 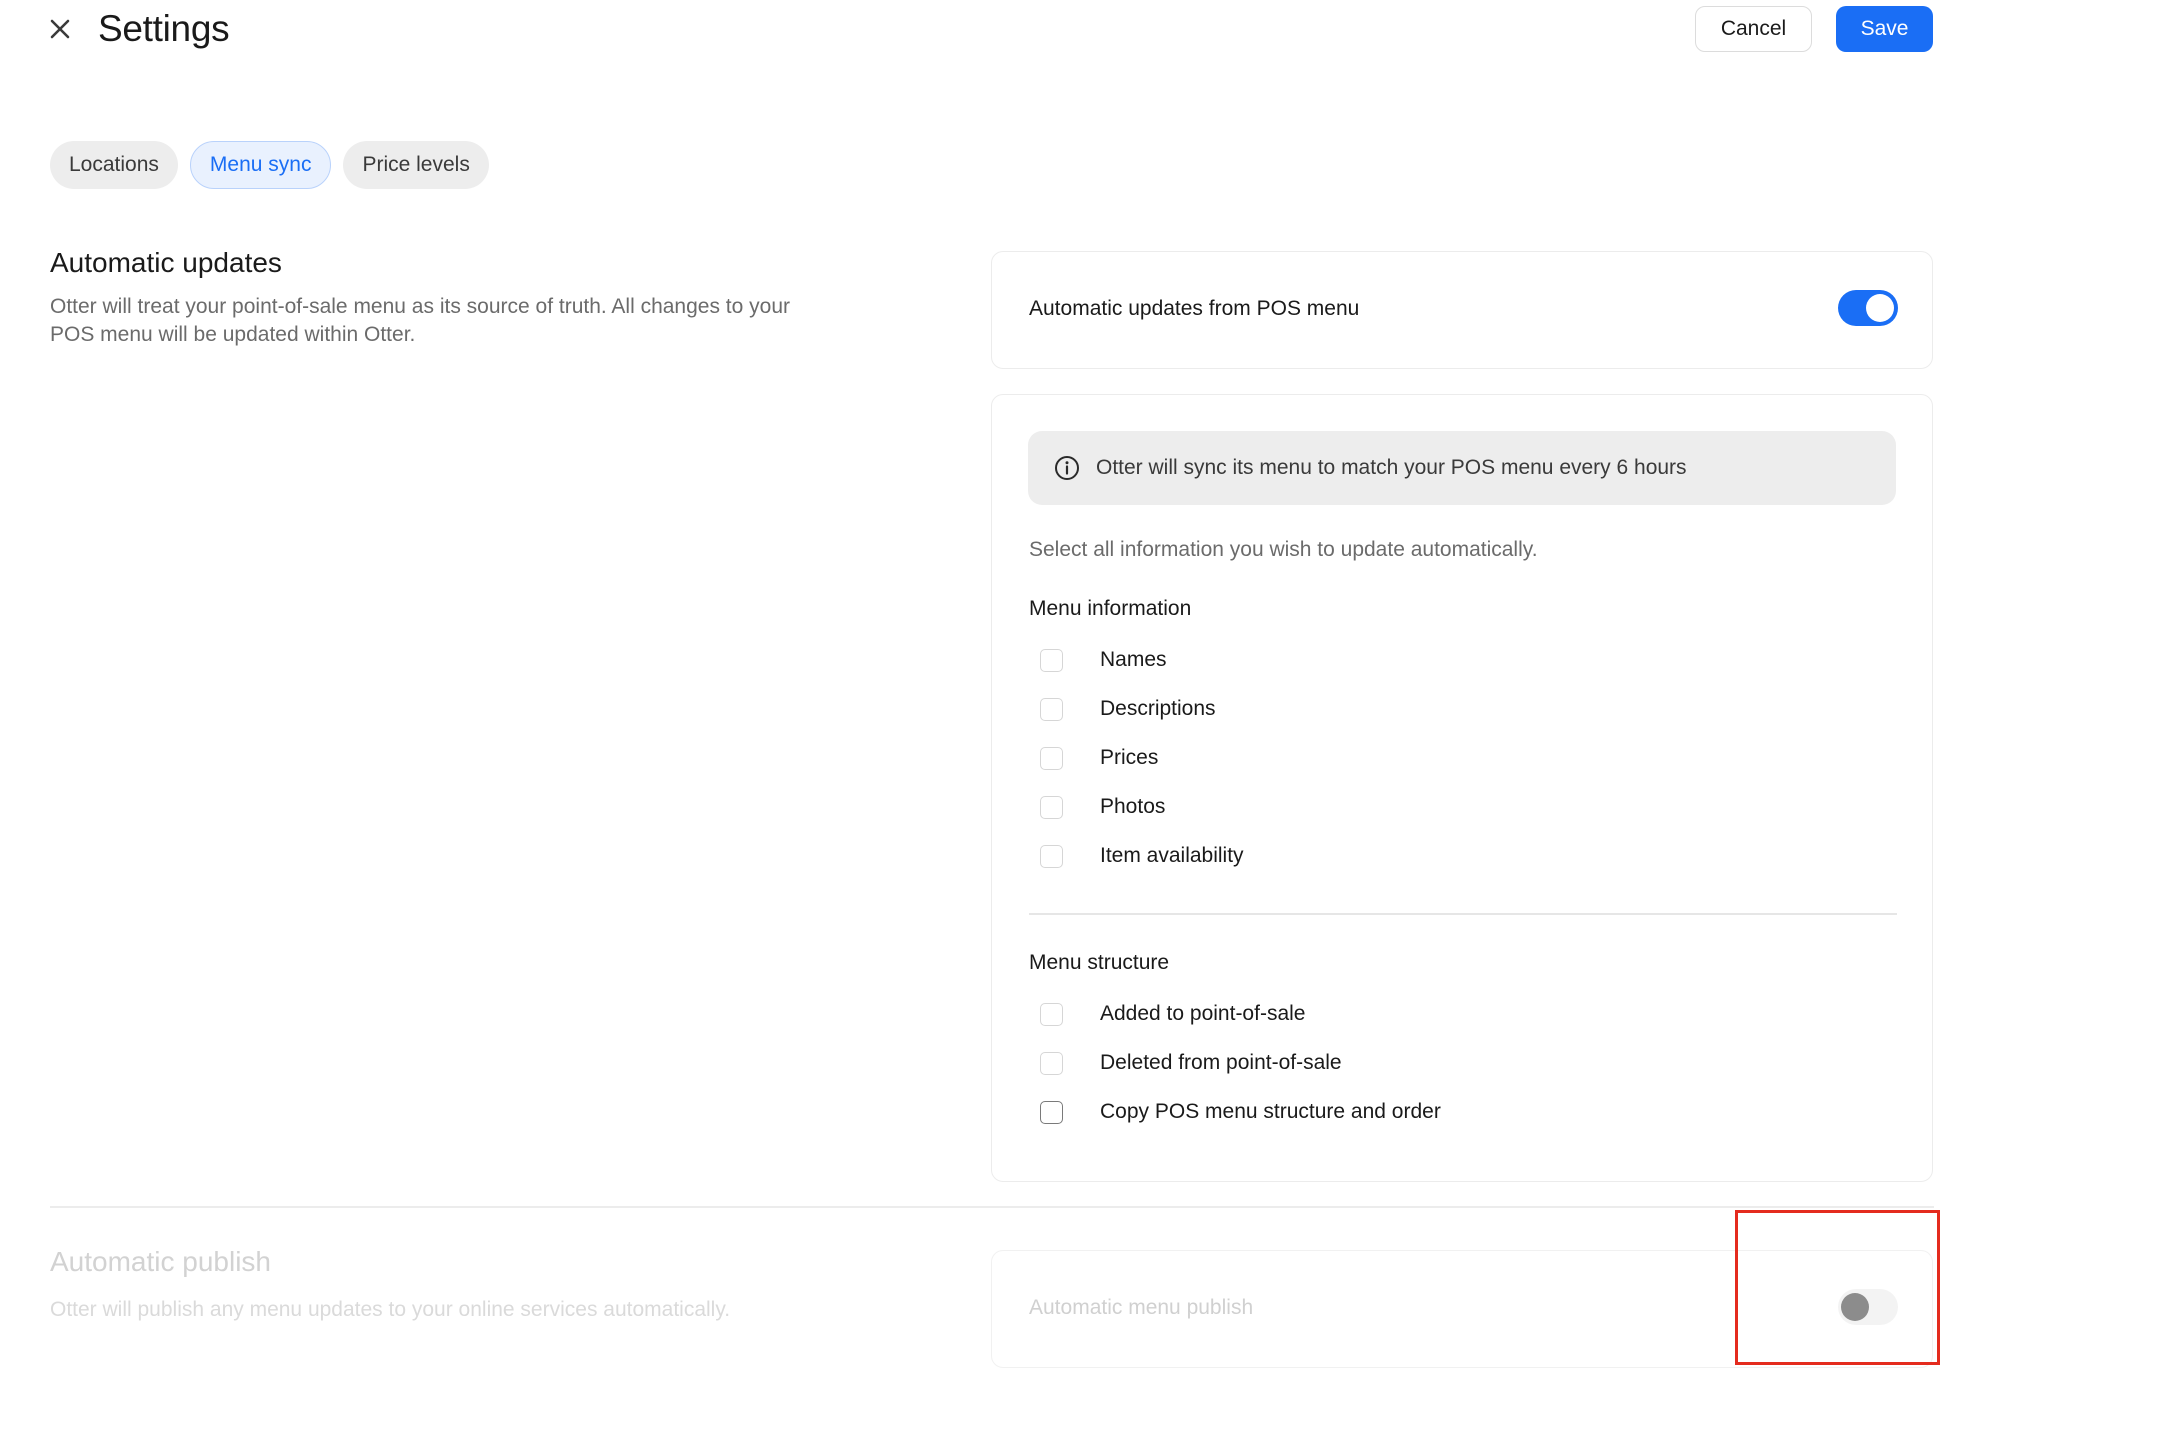 I want to click on menu-structure-heading: Menu structure, so click(x=1099, y=962).